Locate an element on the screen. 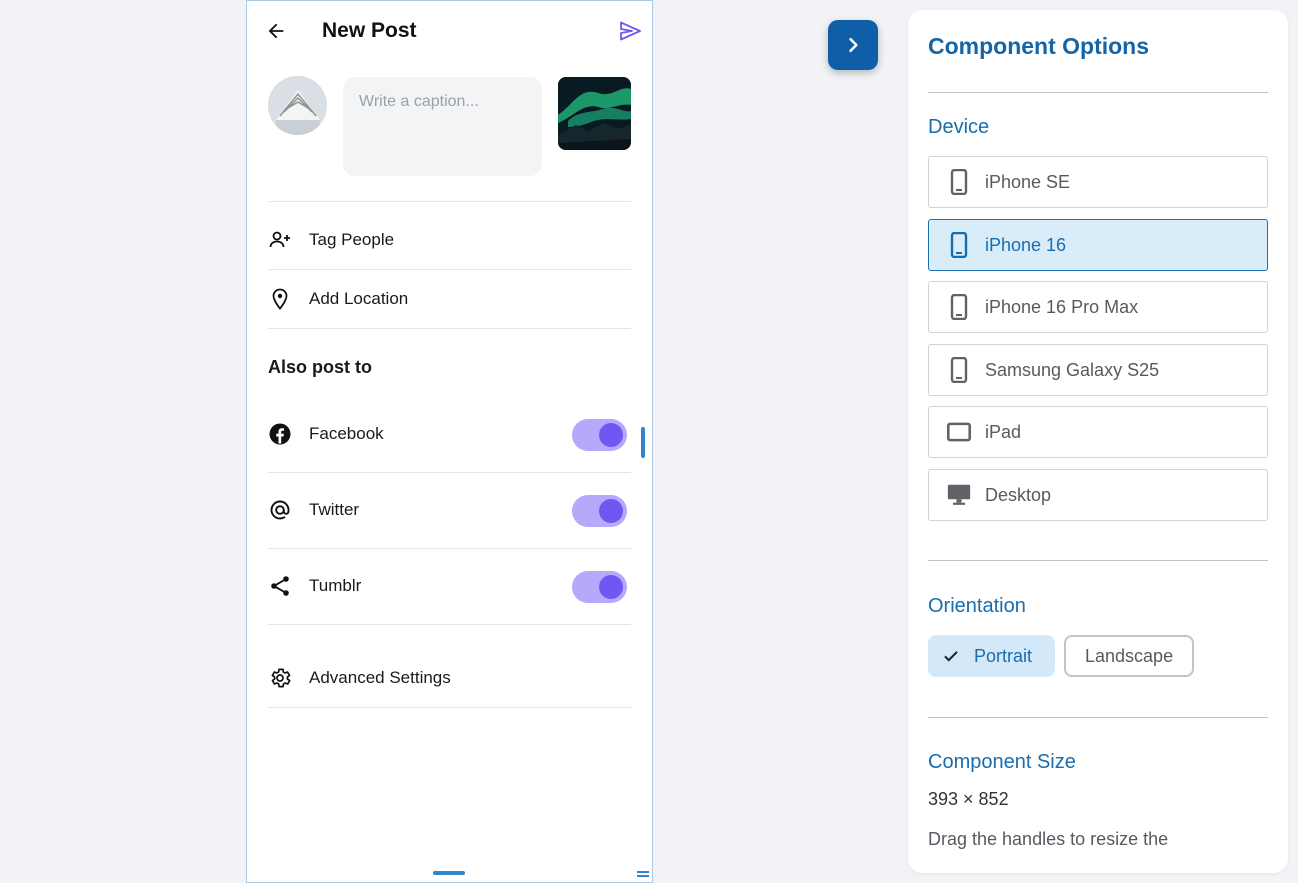 This screenshot has height=883, width=1298. tumblr-toggle is located at coordinates (599, 587).